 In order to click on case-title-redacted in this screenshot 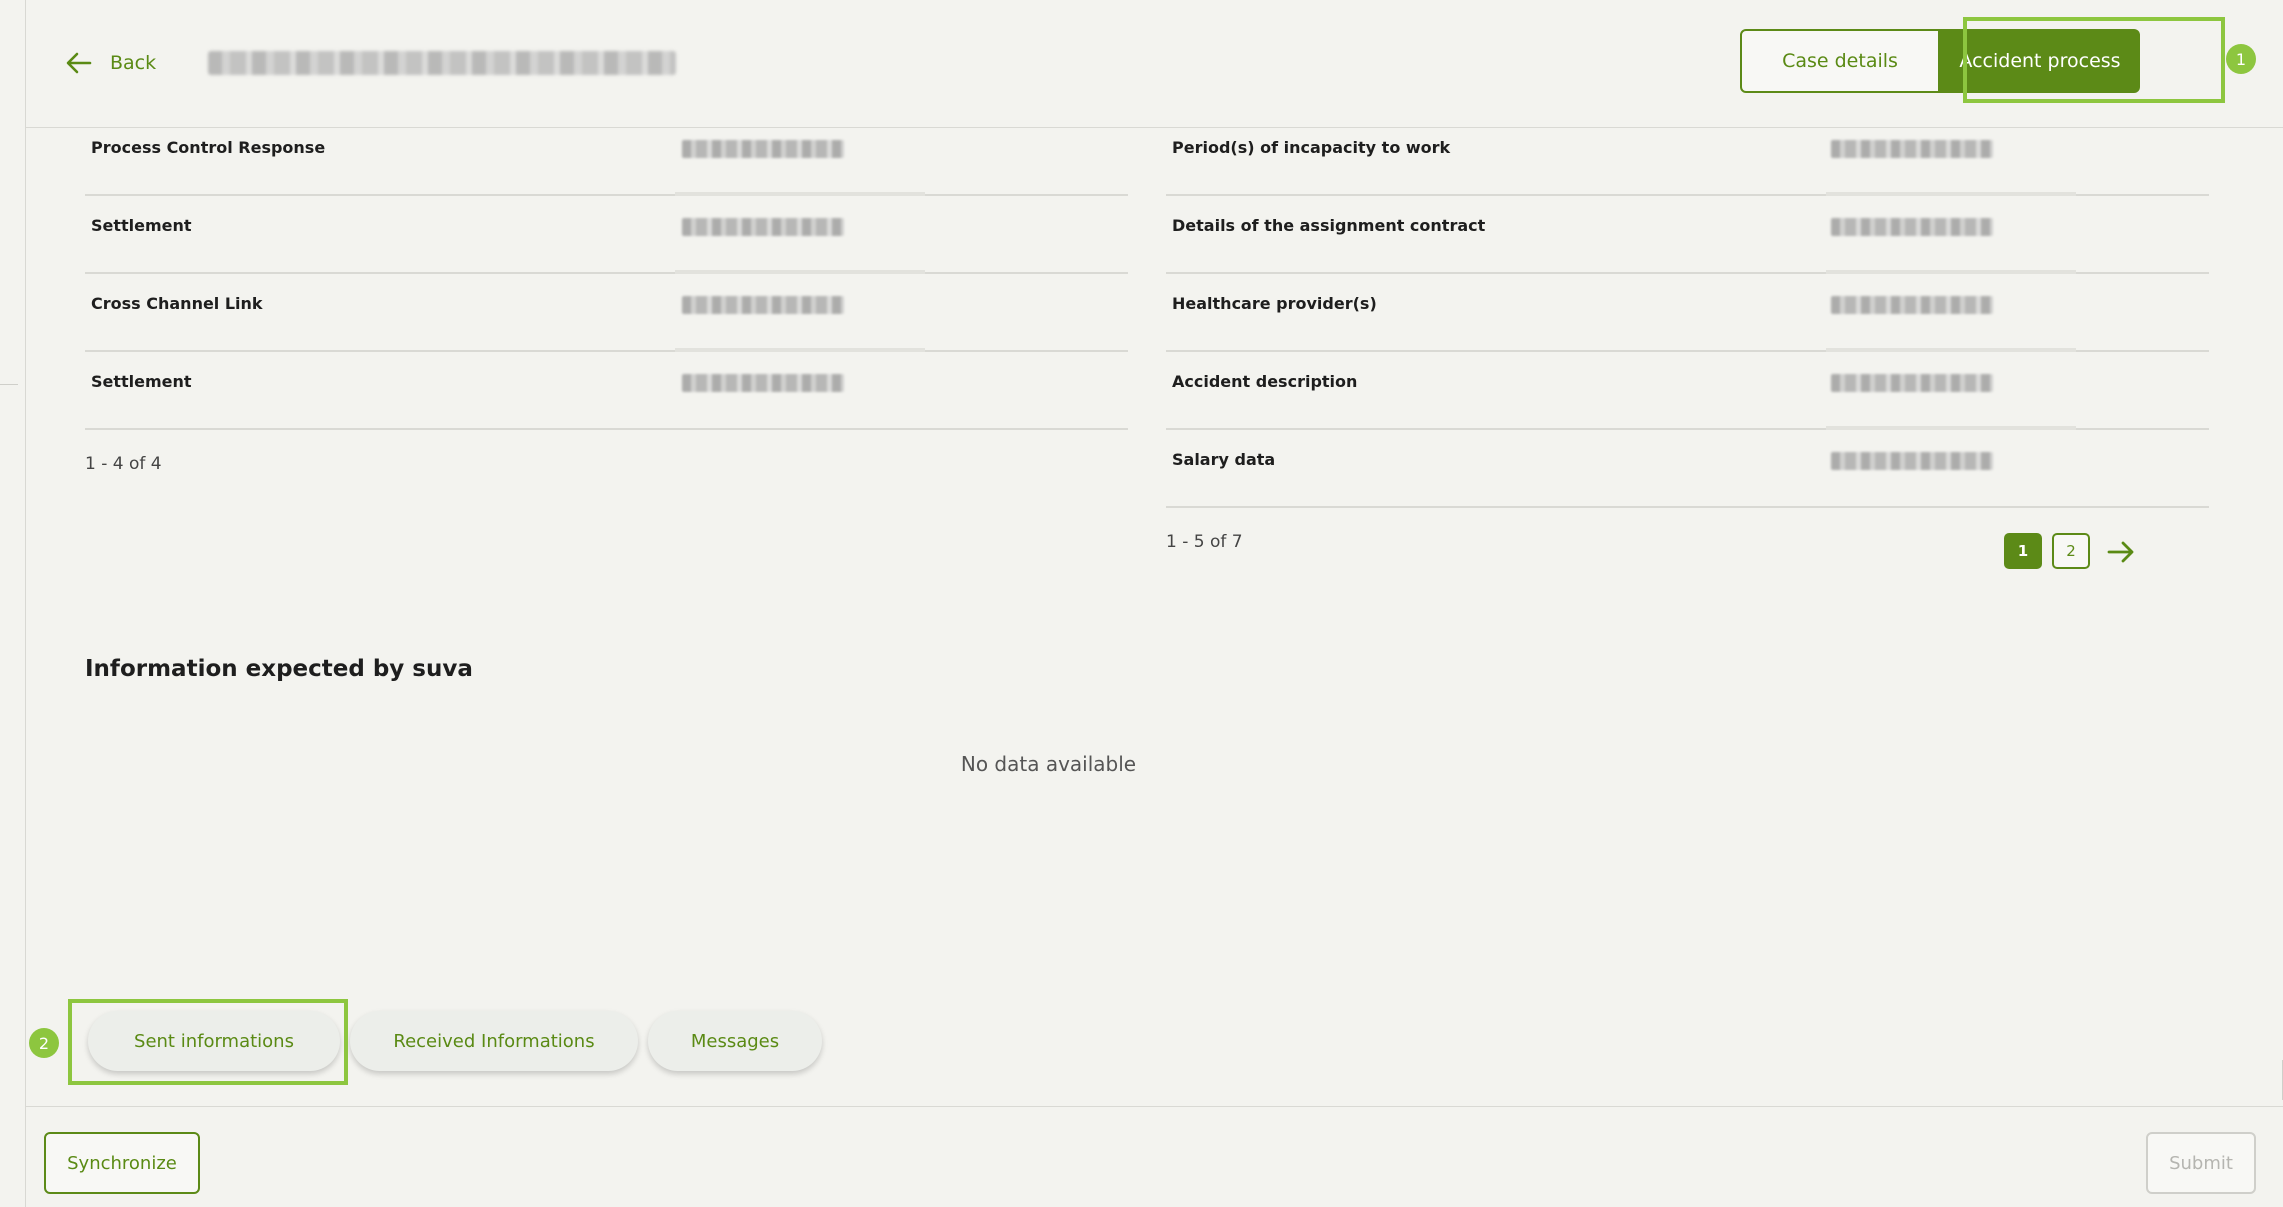, I will do `click(442, 63)`.